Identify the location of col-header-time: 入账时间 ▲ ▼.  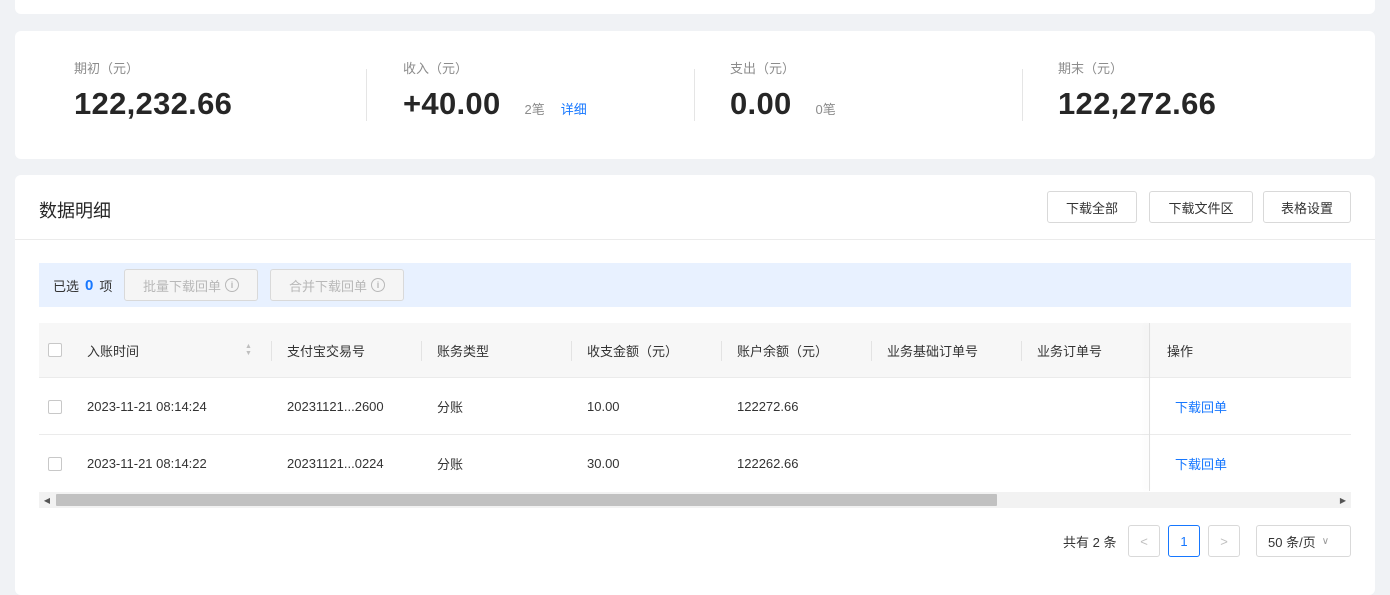
(172, 350).